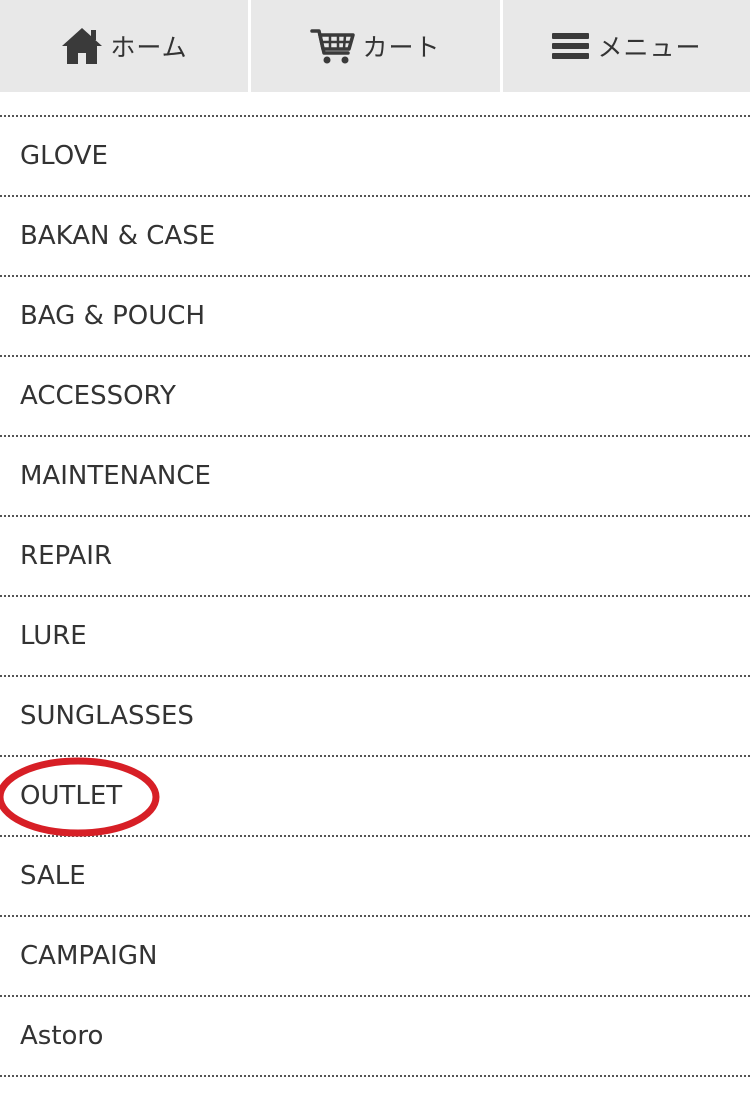 The width and height of the screenshot is (750, 1106). Describe the element at coordinates (375, 104) in the screenshot. I see `list-top-divider` at that location.